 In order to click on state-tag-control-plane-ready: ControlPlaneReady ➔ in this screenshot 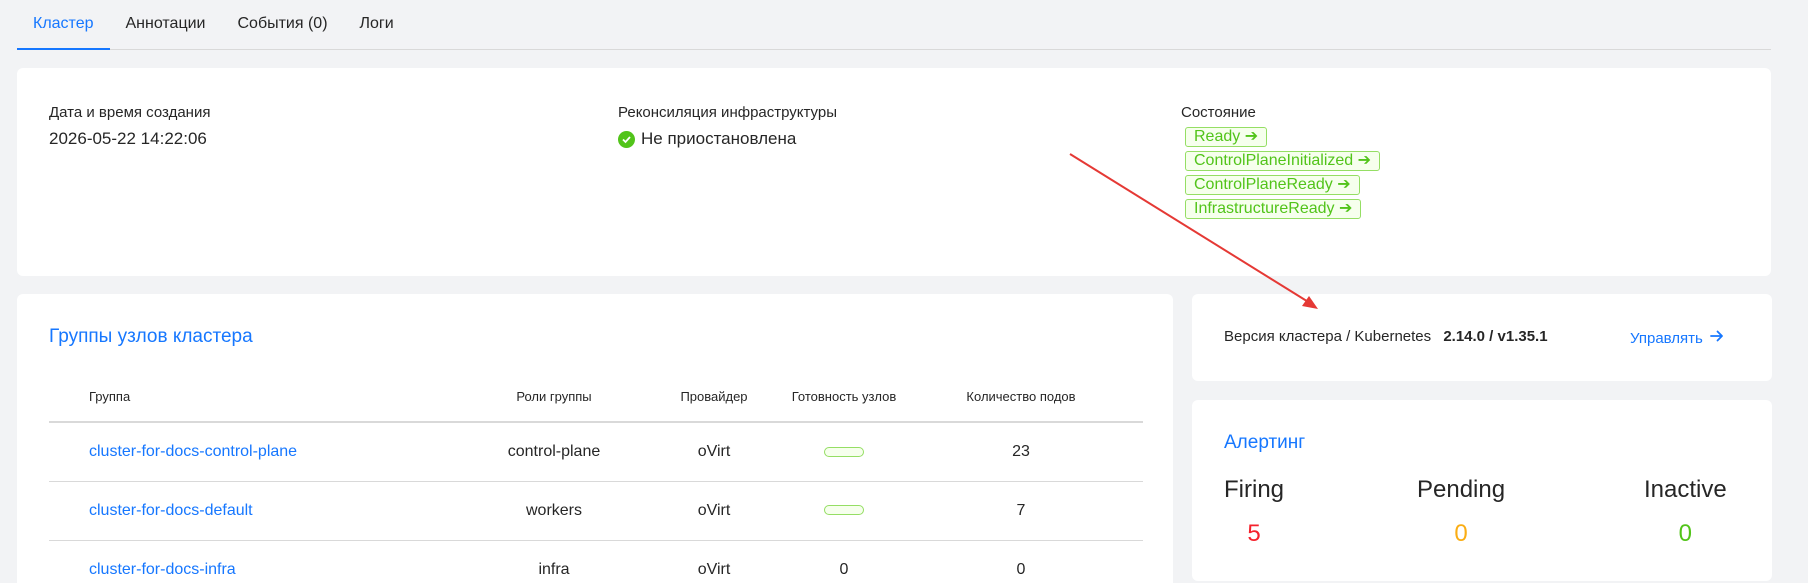, I will do `click(1272, 185)`.